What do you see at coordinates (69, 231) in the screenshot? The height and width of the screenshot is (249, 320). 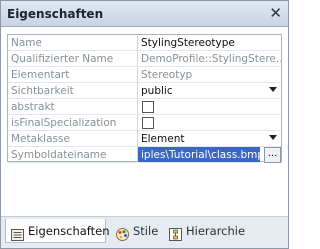 I see `tab-eigenschaften-label: Eigenschaften` at bounding box center [69, 231].